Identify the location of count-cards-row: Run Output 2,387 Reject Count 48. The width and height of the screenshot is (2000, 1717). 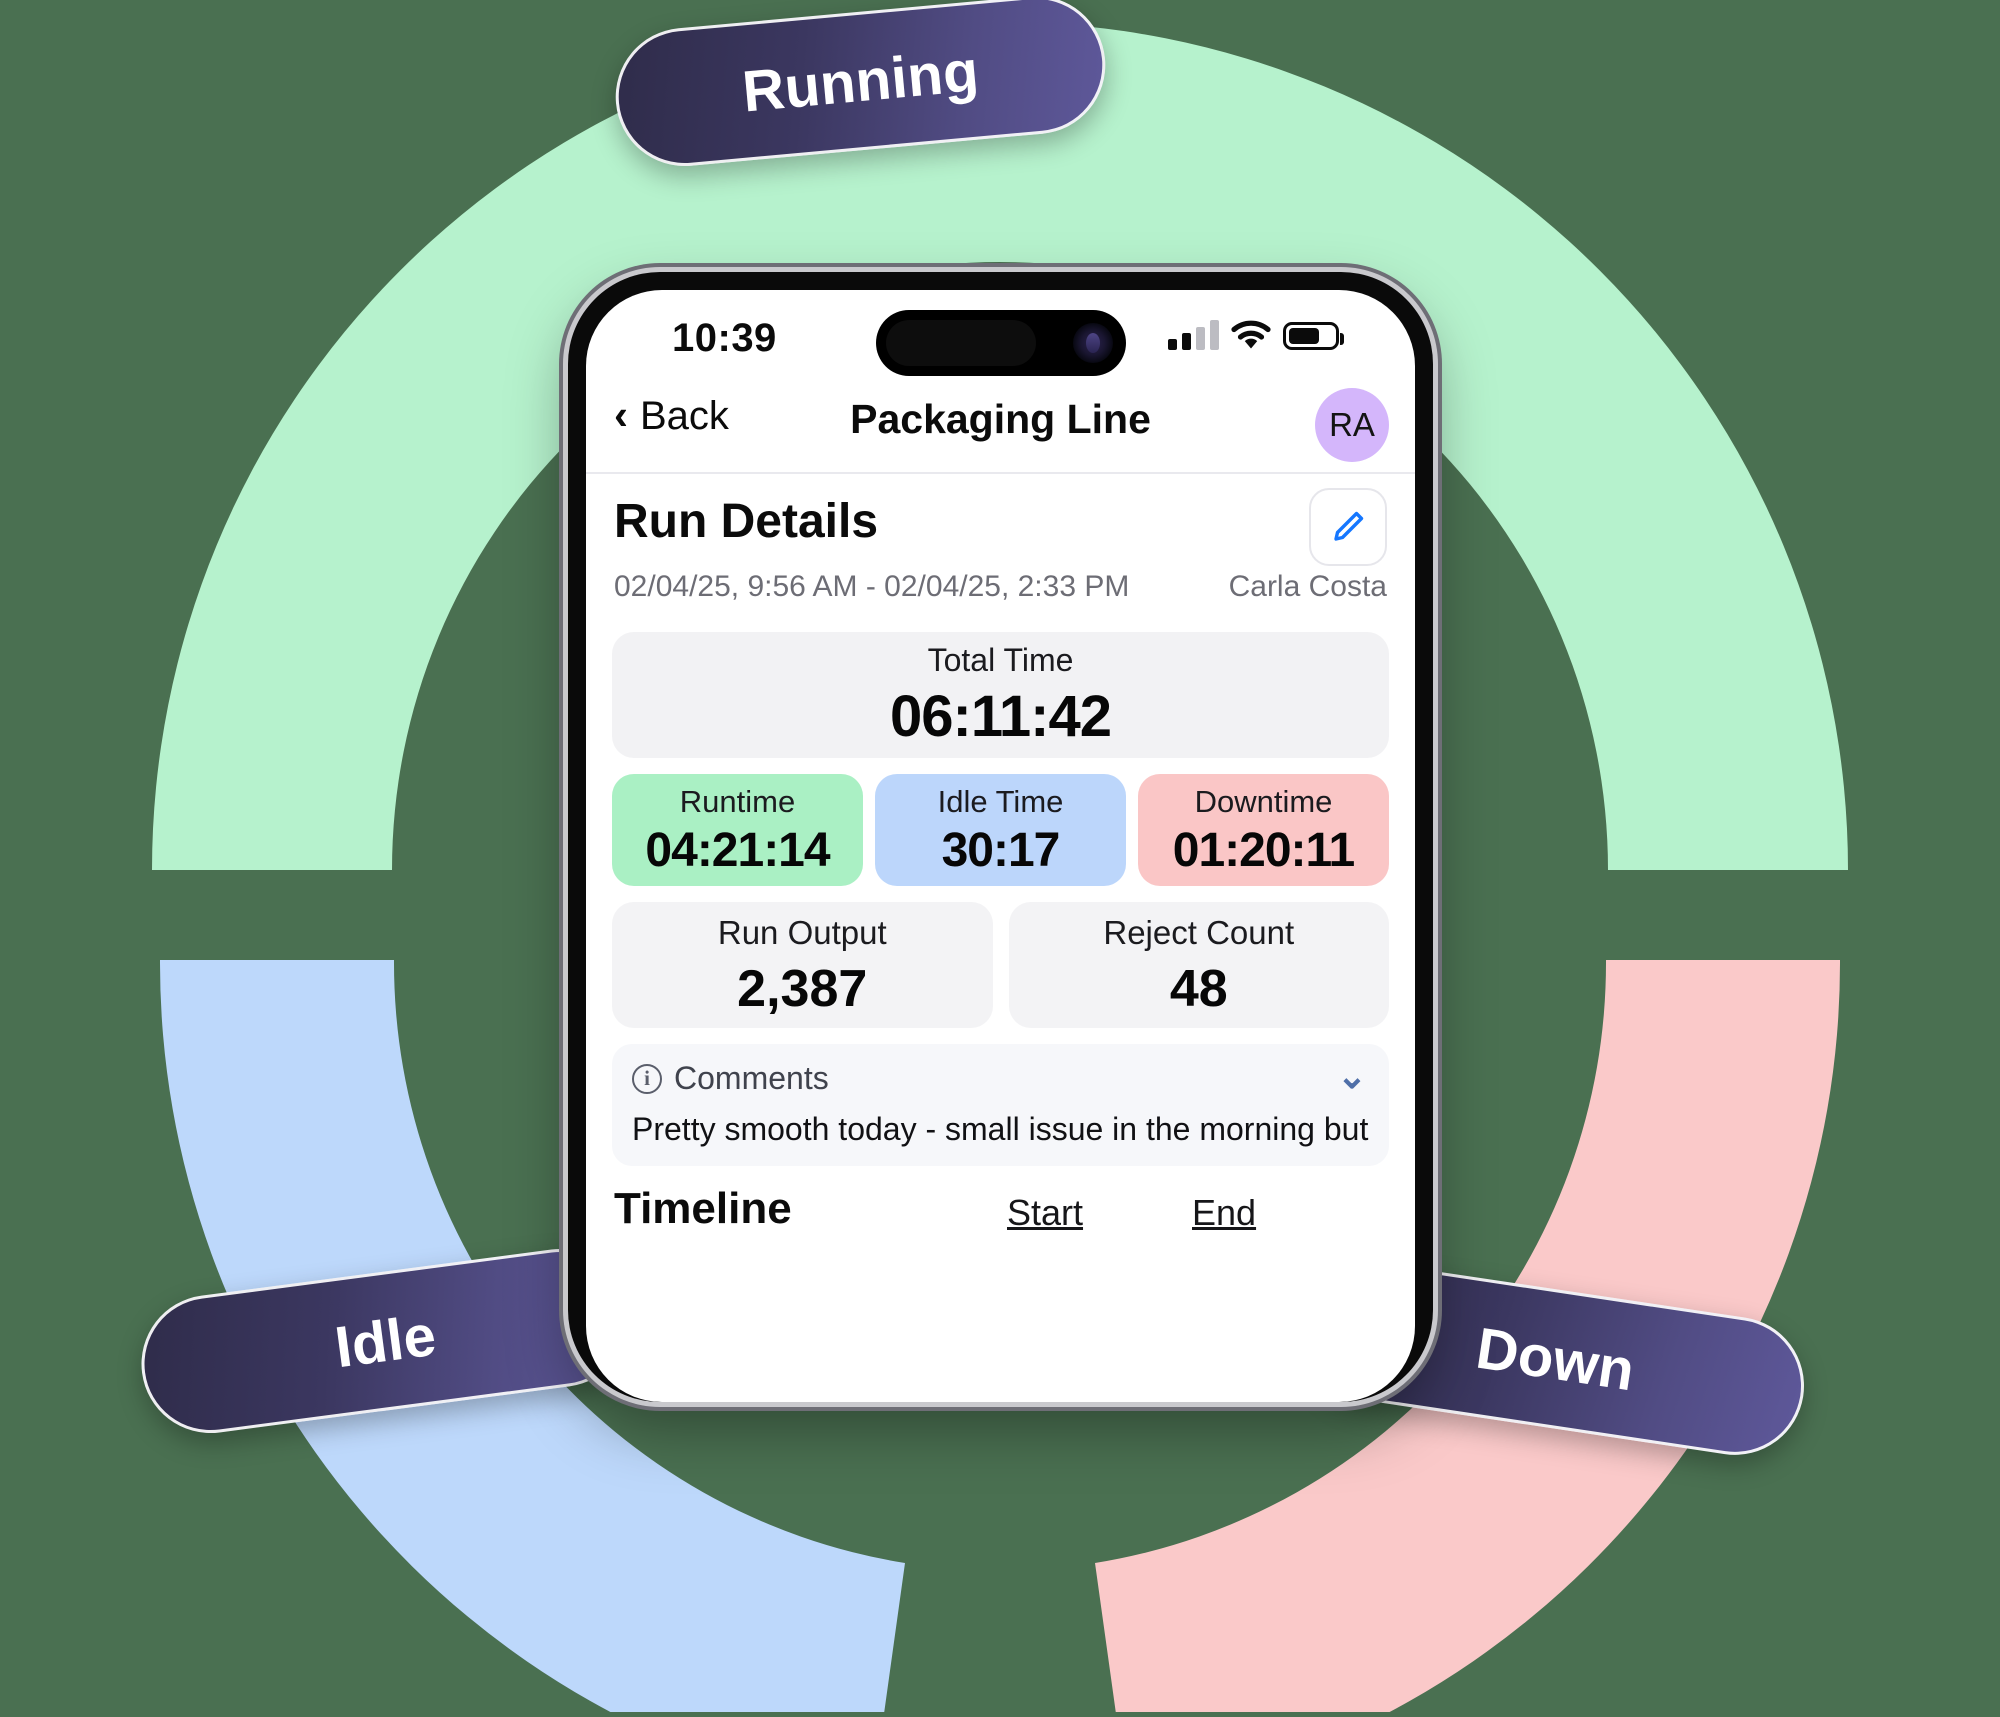
(1000, 965).